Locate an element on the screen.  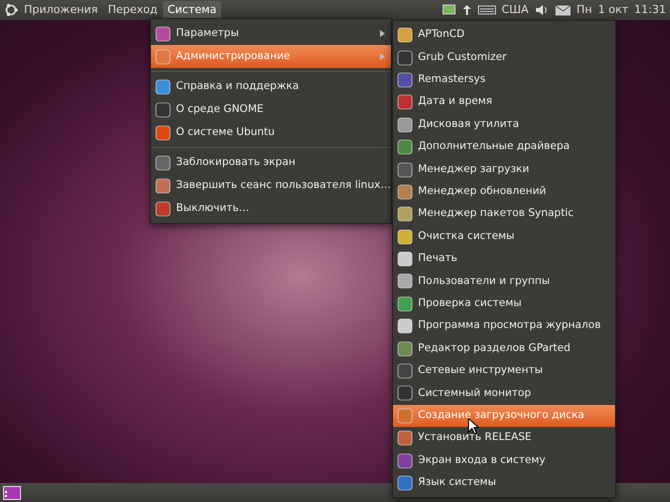
menu-item: Системный монитор is located at coordinates (504, 393).